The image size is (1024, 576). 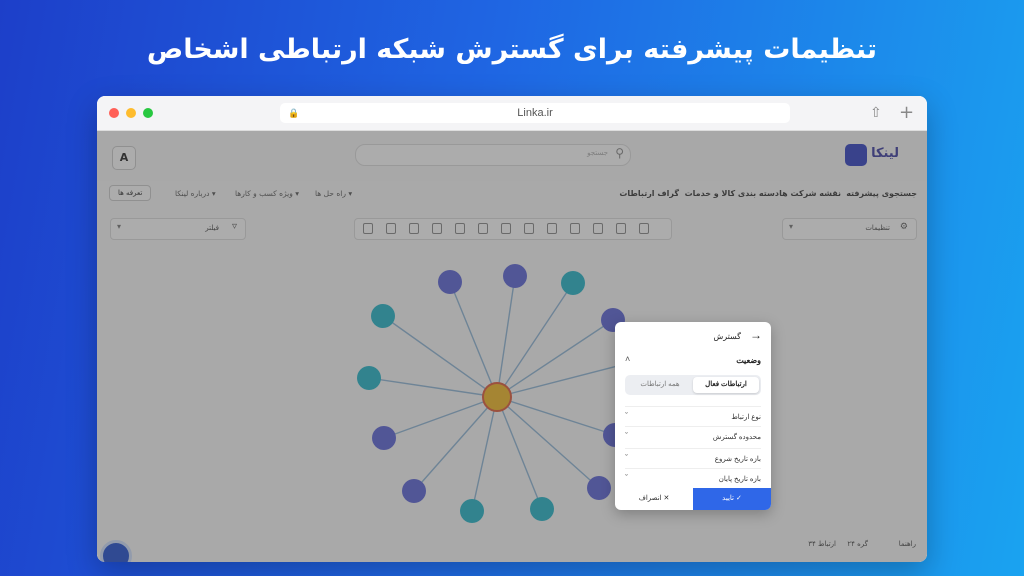 What do you see at coordinates (748, 360) in the screenshot?
I see `status-section-title: وضعیت` at bounding box center [748, 360].